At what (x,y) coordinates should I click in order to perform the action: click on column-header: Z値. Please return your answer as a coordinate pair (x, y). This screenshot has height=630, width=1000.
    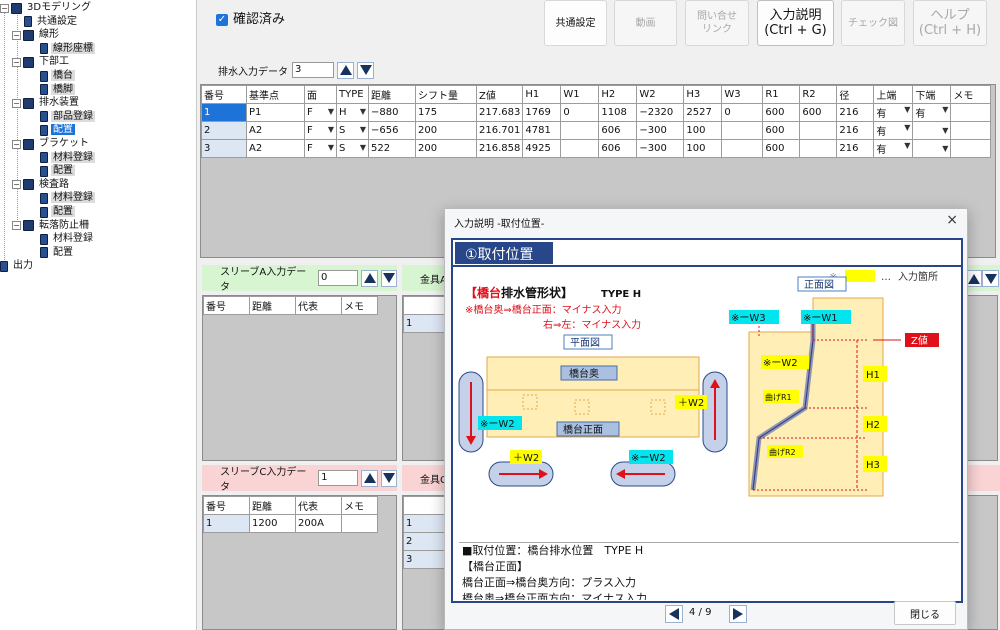
    Looking at the image, I should click on (499, 94).